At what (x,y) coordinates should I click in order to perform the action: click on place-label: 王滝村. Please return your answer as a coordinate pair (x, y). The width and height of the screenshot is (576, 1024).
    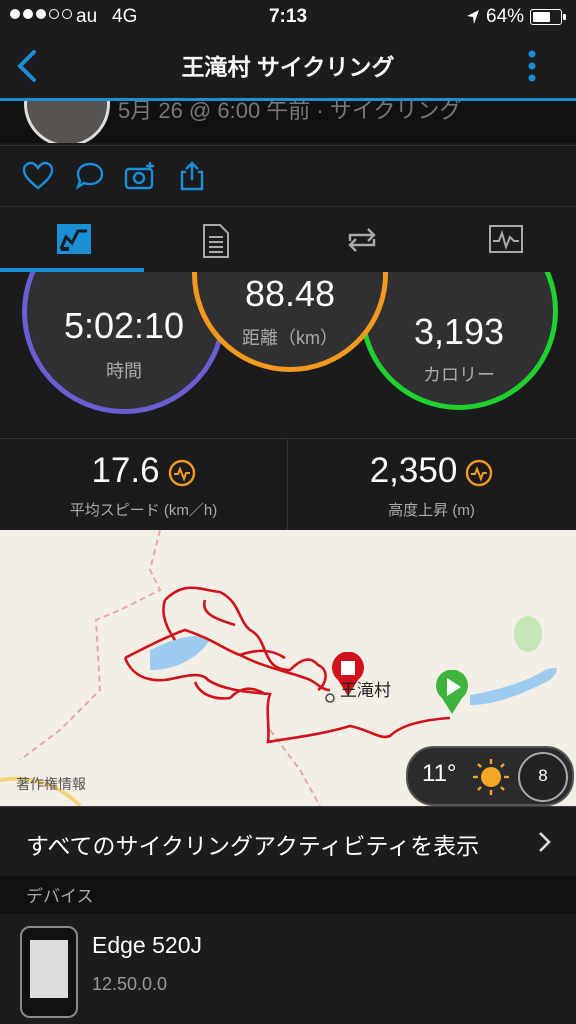
    Looking at the image, I should click on (365, 690).